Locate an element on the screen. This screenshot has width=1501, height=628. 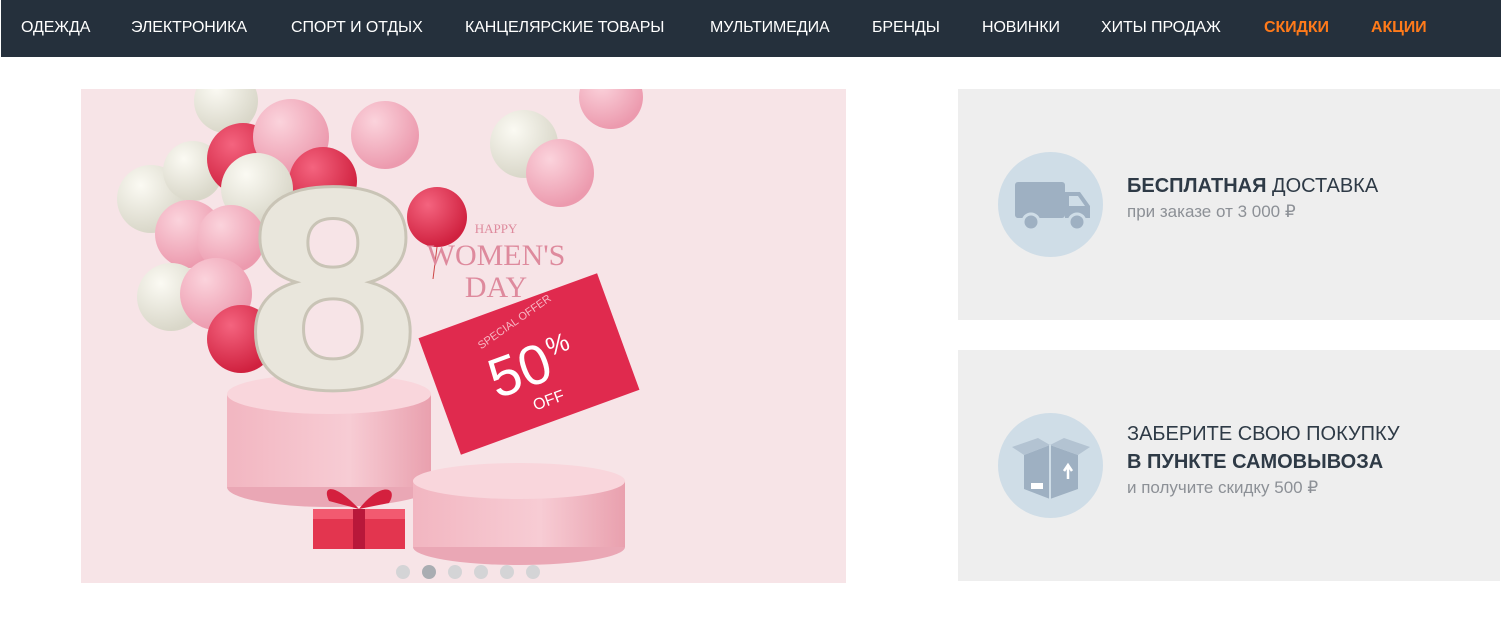
slider-dots is located at coordinates (463, 574).